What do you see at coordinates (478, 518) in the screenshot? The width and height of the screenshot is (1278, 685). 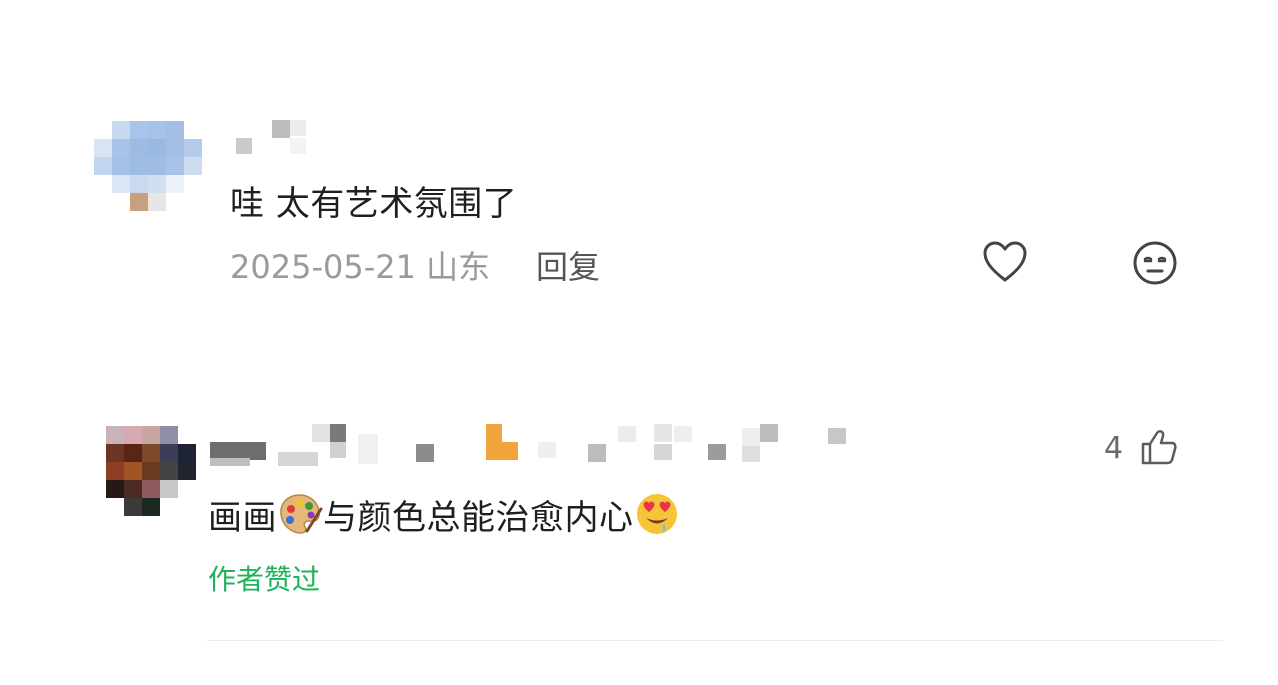 I see `comment-text-part: 与颜色总能治愈内心` at bounding box center [478, 518].